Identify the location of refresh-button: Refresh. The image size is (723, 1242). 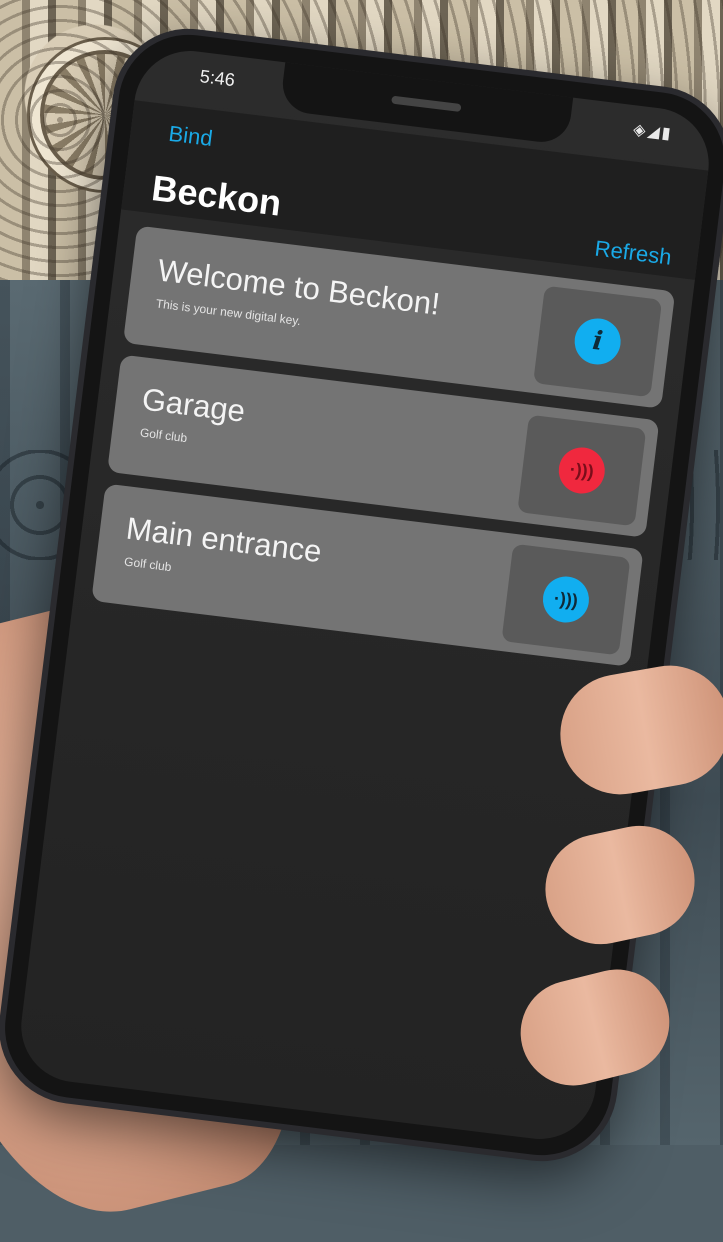
(633, 253).